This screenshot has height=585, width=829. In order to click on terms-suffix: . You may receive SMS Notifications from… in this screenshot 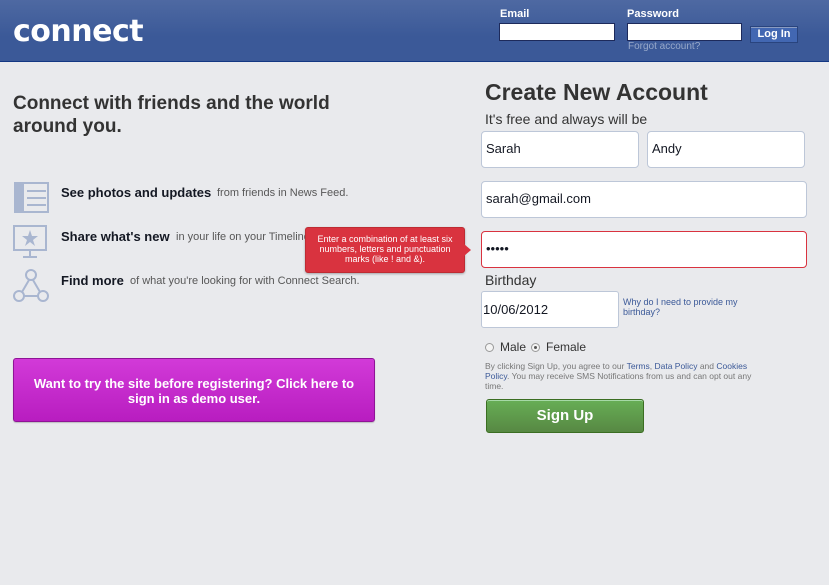, I will do `click(618, 381)`.